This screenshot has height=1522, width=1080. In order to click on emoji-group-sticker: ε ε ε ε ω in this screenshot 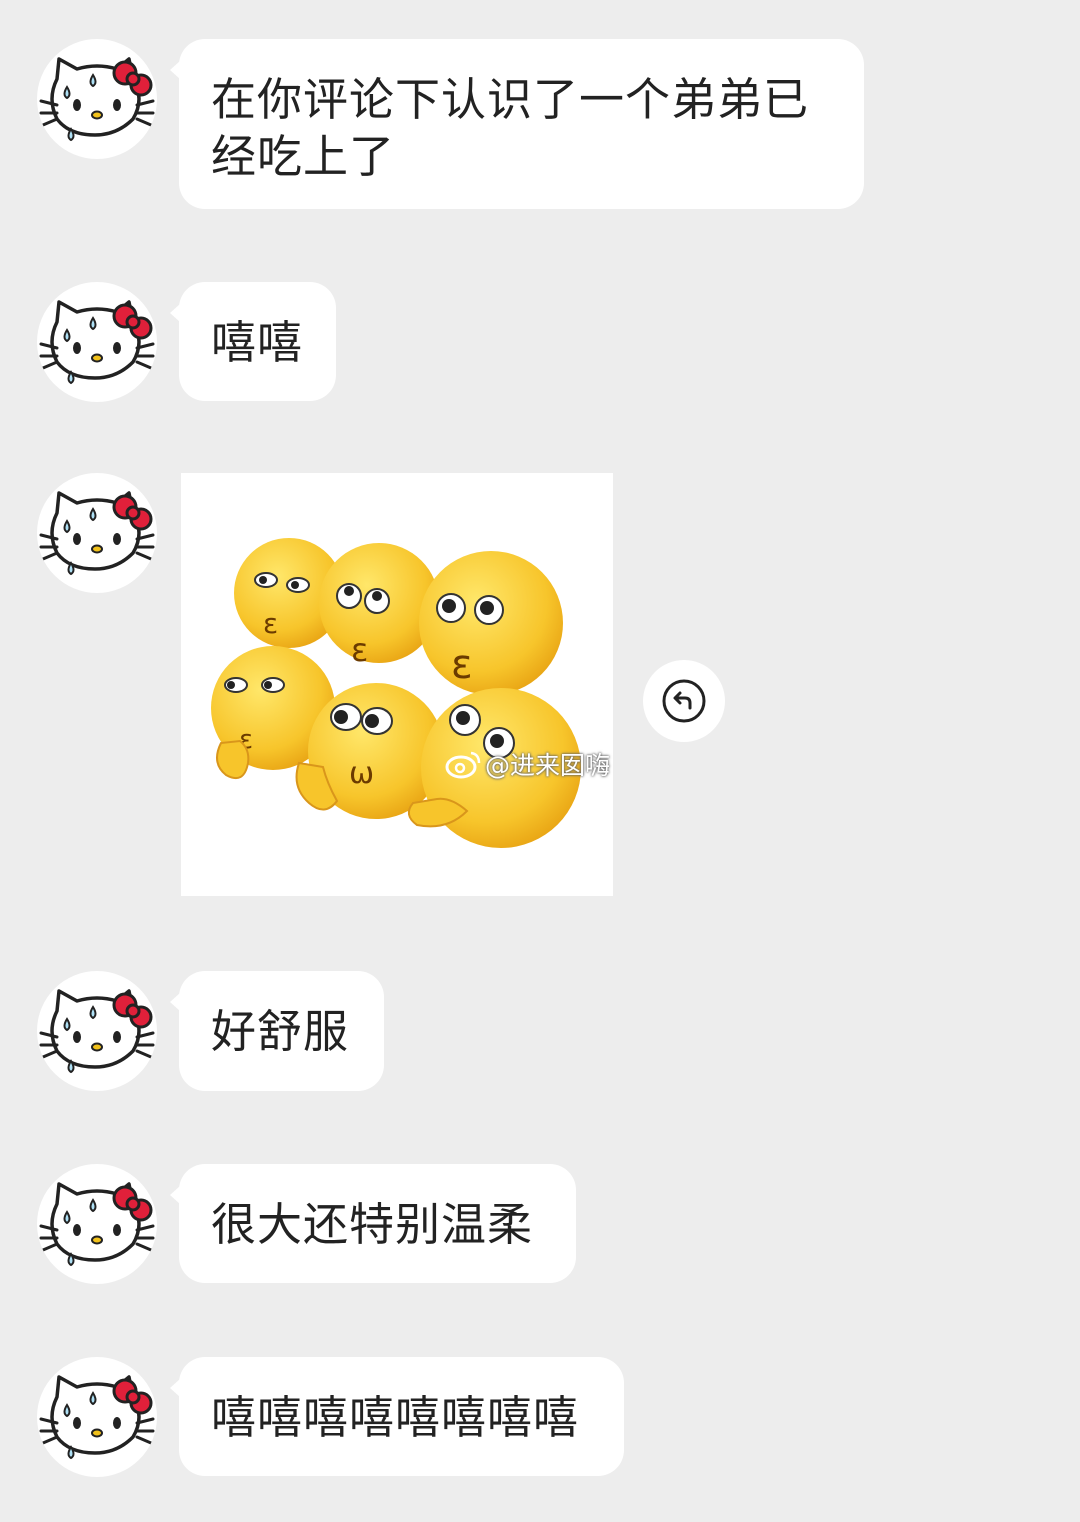, I will do `click(397, 684)`.